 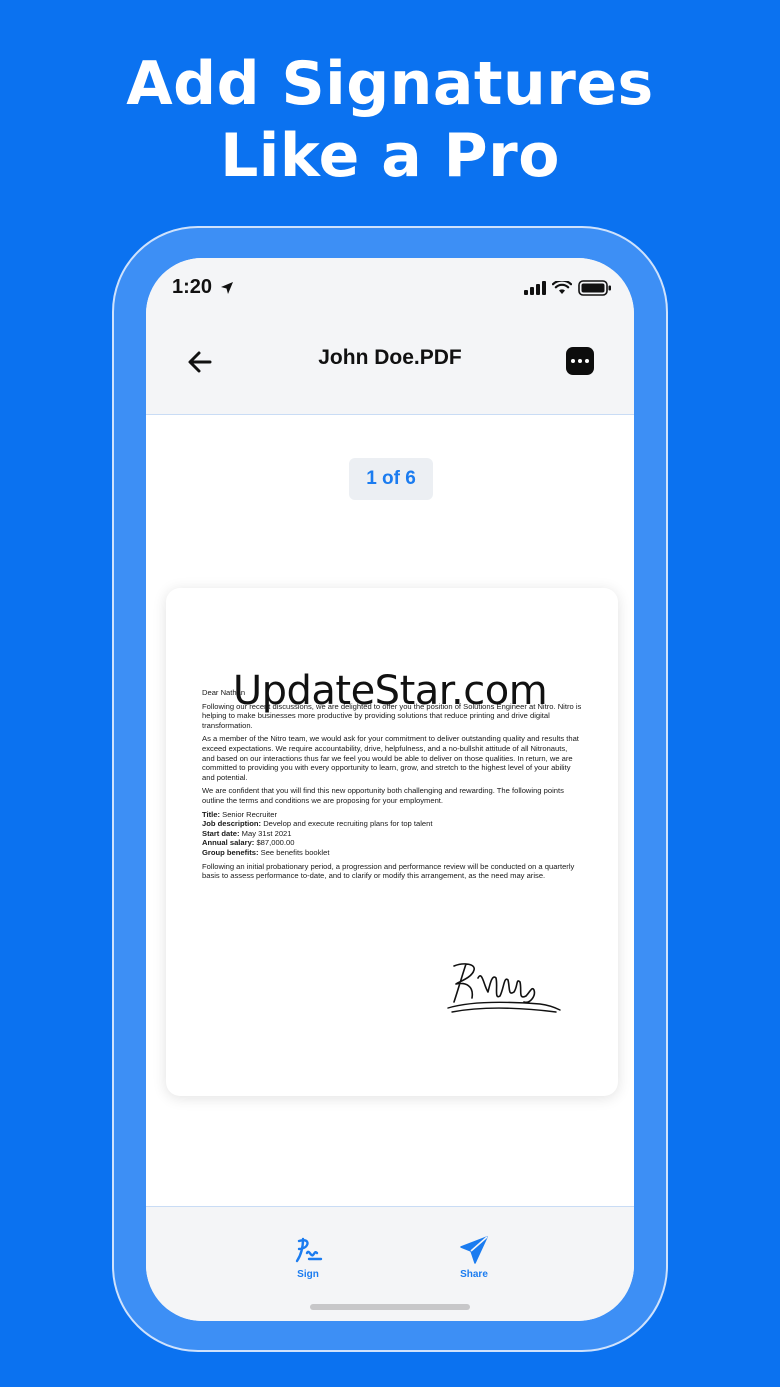 What do you see at coordinates (390, 336) in the screenshot?
I see `top-bar: 1:20 John Doe.PDF` at bounding box center [390, 336].